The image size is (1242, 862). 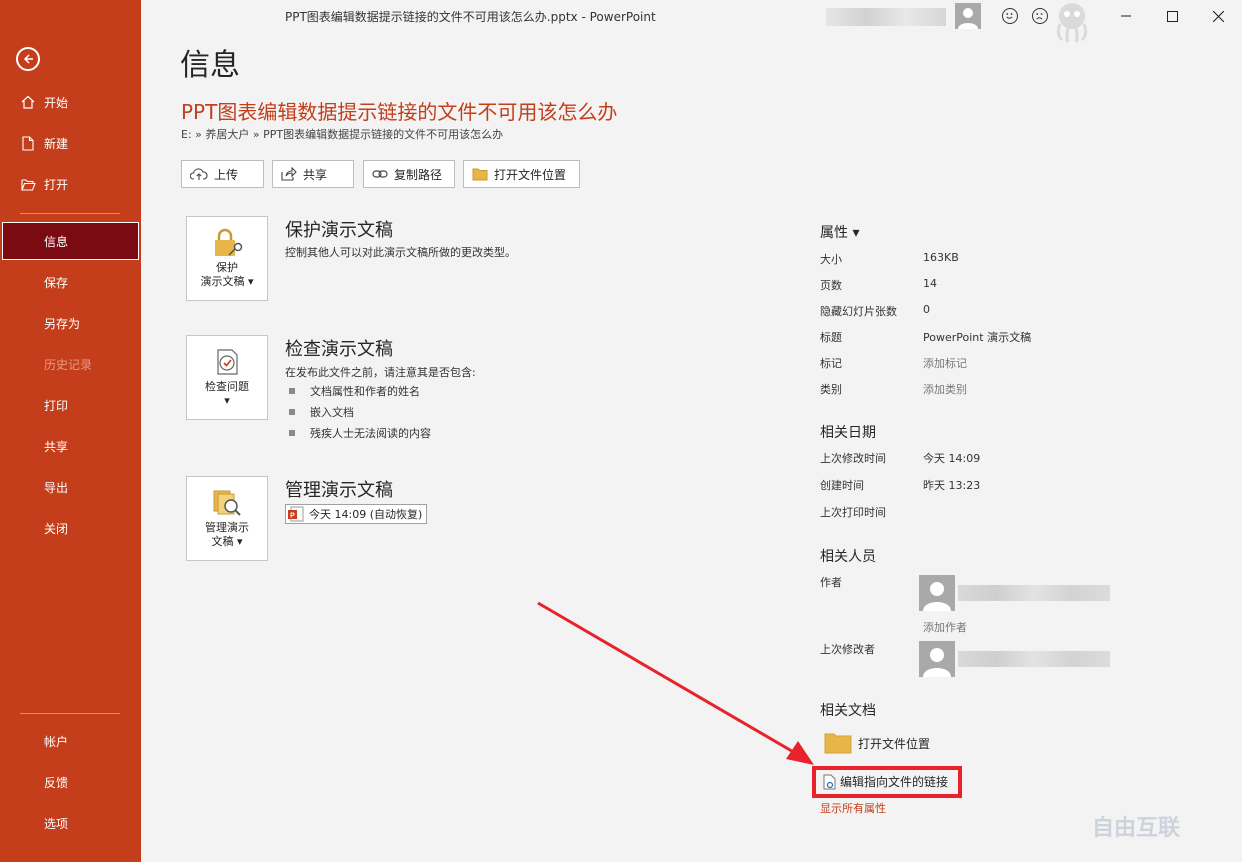 What do you see at coordinates (887, 782) in the screenshot?
I see `highlight-annotation-box` at bounding box center [887, 782].